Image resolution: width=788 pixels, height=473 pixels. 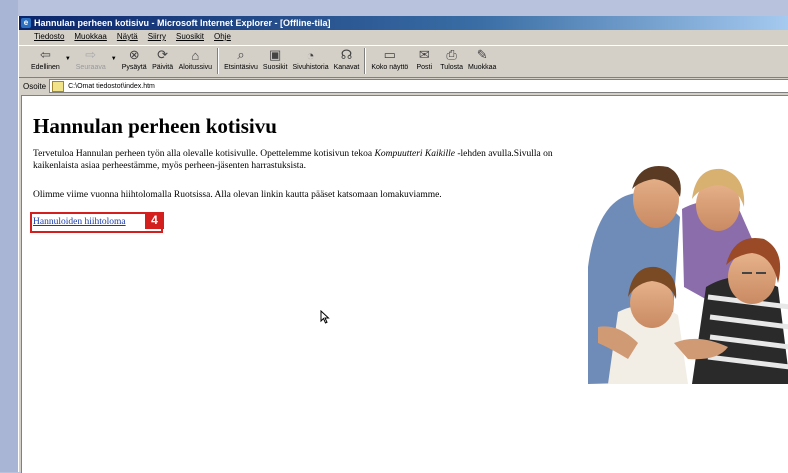 I want to click on menu-file: Tiedosto, so click(x=49, y=37).